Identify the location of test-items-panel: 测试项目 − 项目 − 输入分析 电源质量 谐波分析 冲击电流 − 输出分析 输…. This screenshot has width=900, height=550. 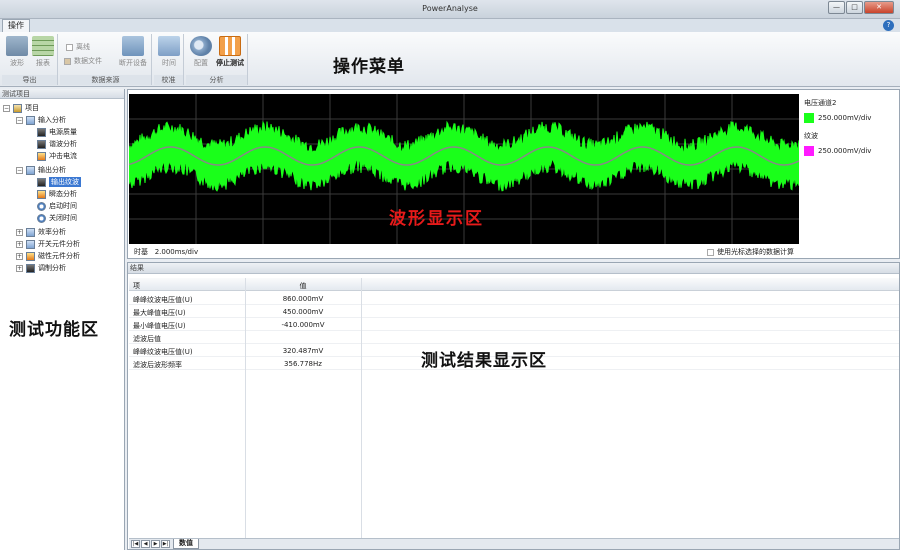
(62, 319).